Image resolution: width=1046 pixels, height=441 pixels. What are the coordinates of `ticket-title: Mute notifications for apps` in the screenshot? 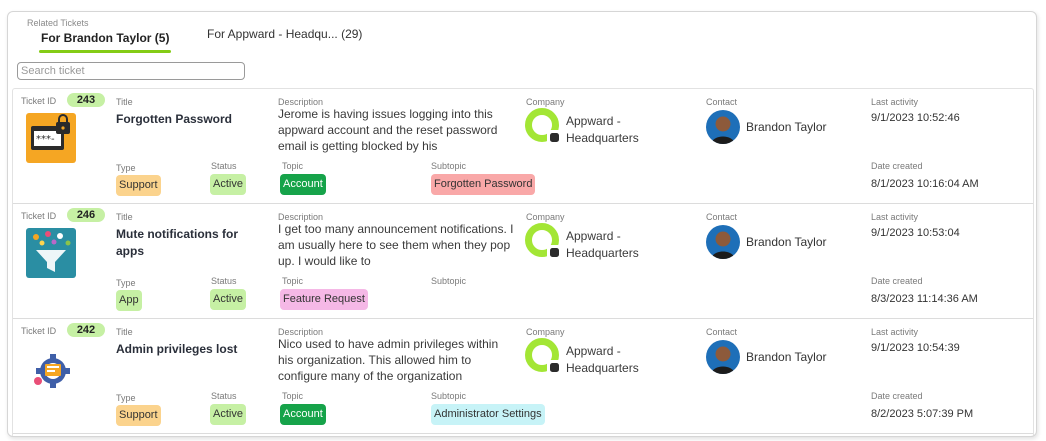 It's located at (191, 243).